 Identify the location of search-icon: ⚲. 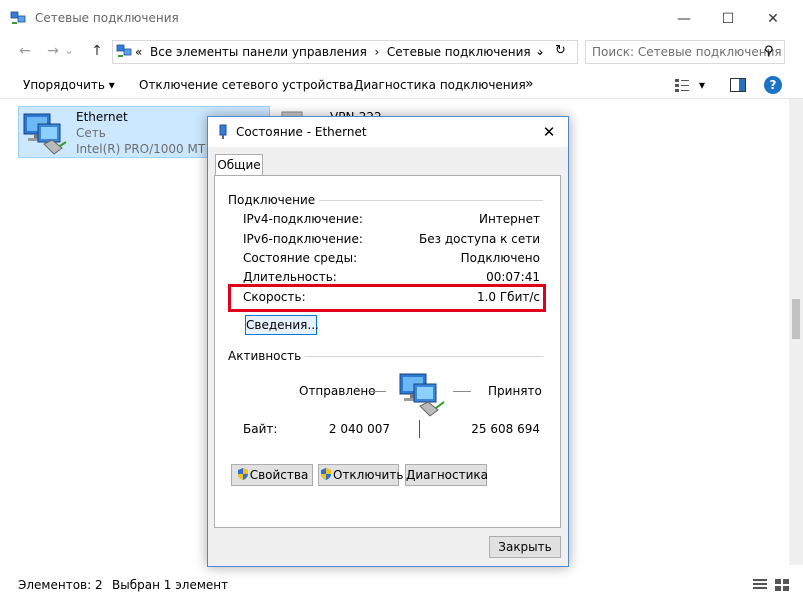
(769, 51).